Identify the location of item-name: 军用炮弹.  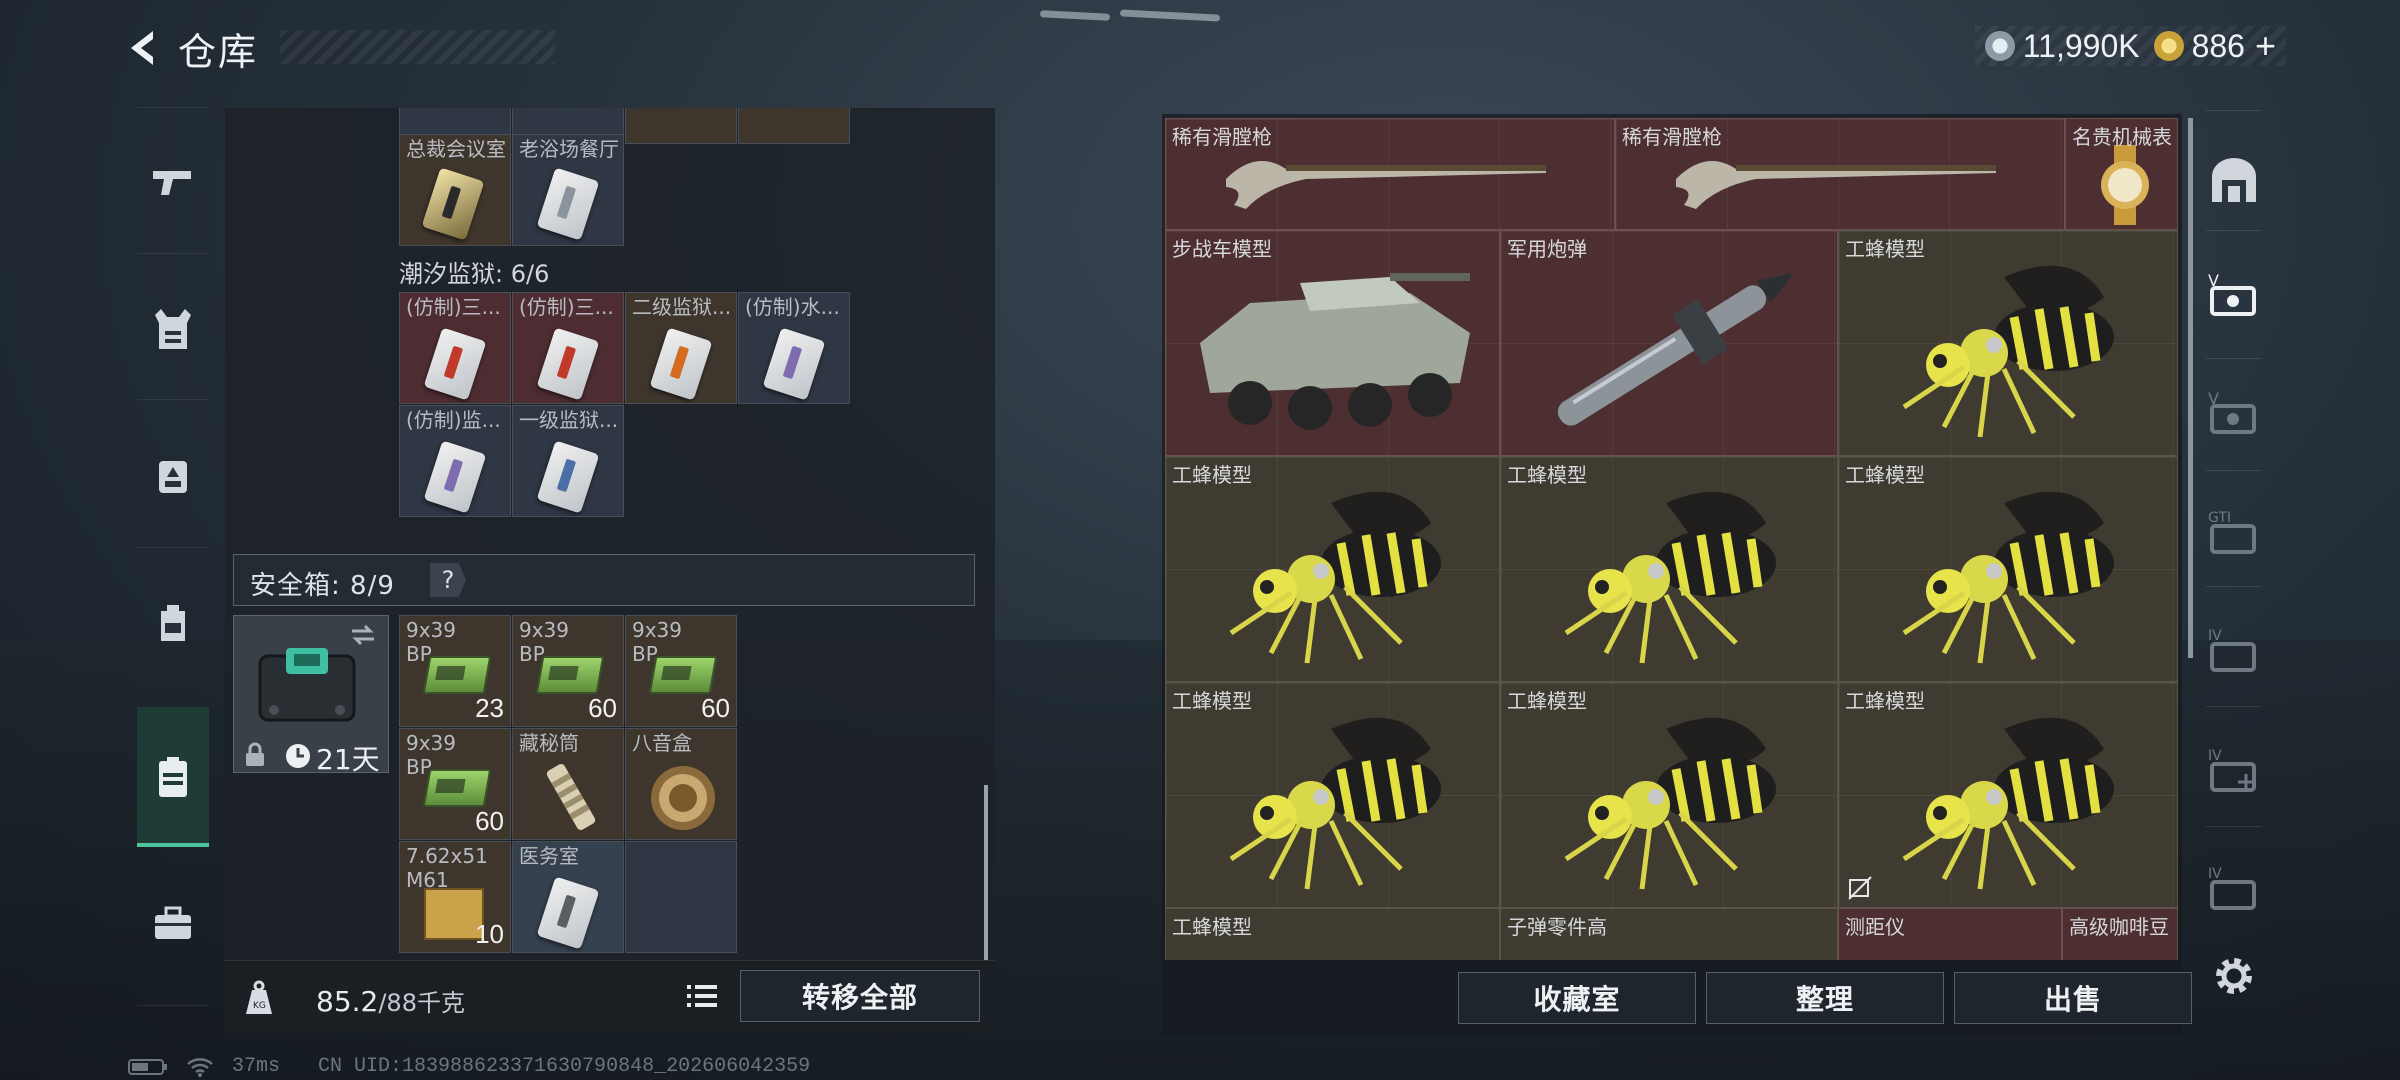
(1547, 249).